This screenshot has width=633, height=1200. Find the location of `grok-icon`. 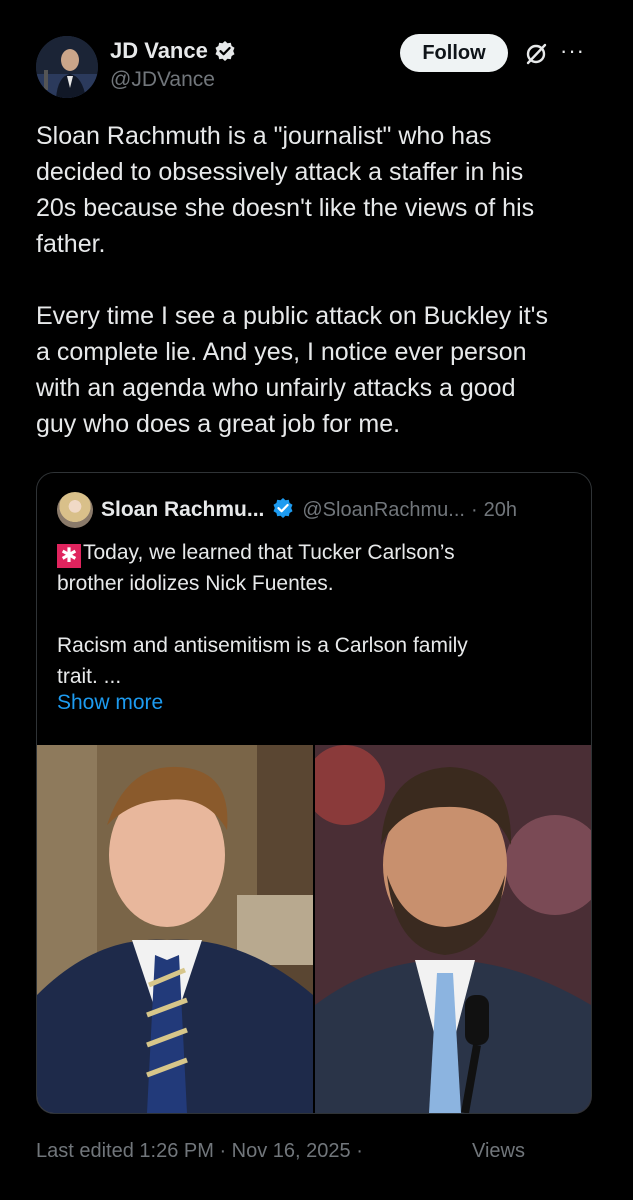

grok-icon is located at coordinates (536, 54).